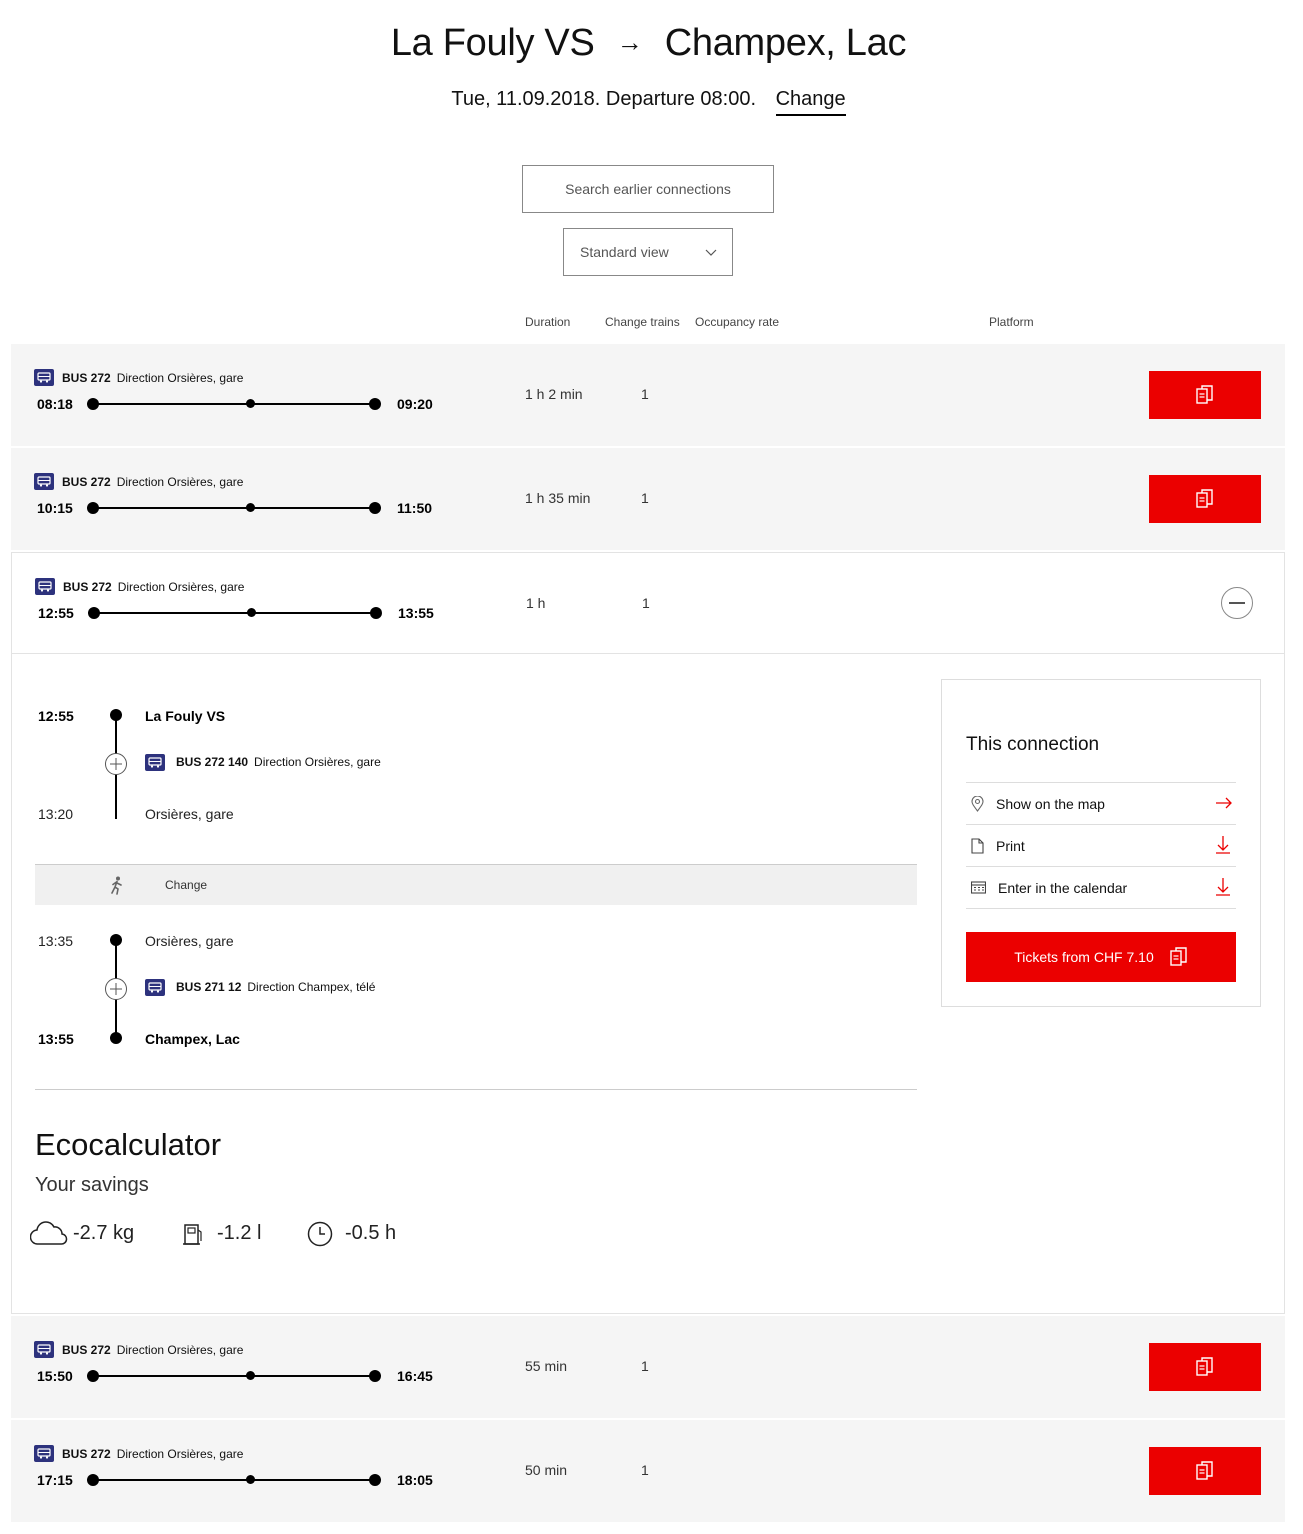 Image resolution: width=1303 pixels, height=1534 pixels. I want to click on page-title: La Fouly VS → Champex, Lac, so click(648, 43).